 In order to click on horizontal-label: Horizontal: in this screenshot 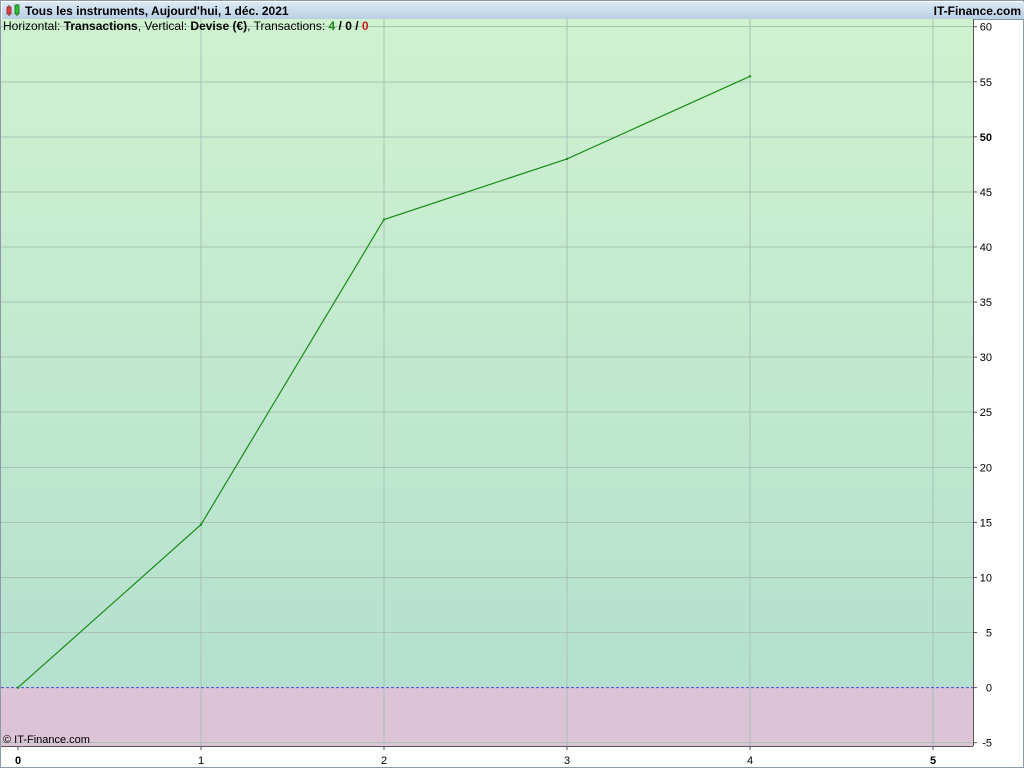, I will do `click(33, 26)`.